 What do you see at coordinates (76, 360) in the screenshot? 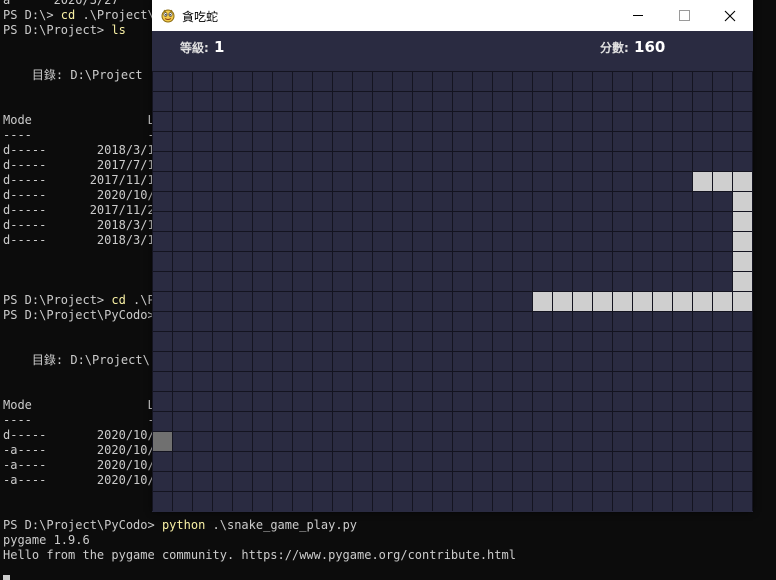
I see `terminal-line: 目錄: D:\Project\` at bounding box center [76, 360].